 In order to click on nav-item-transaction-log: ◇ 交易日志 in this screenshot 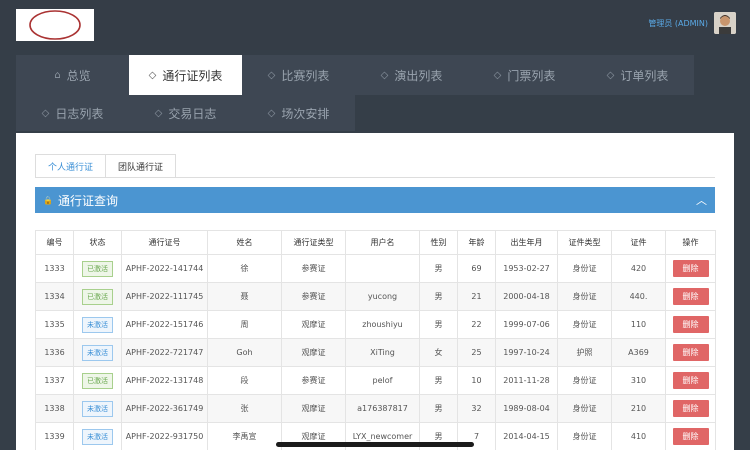, I will do `click(185, 113)`.